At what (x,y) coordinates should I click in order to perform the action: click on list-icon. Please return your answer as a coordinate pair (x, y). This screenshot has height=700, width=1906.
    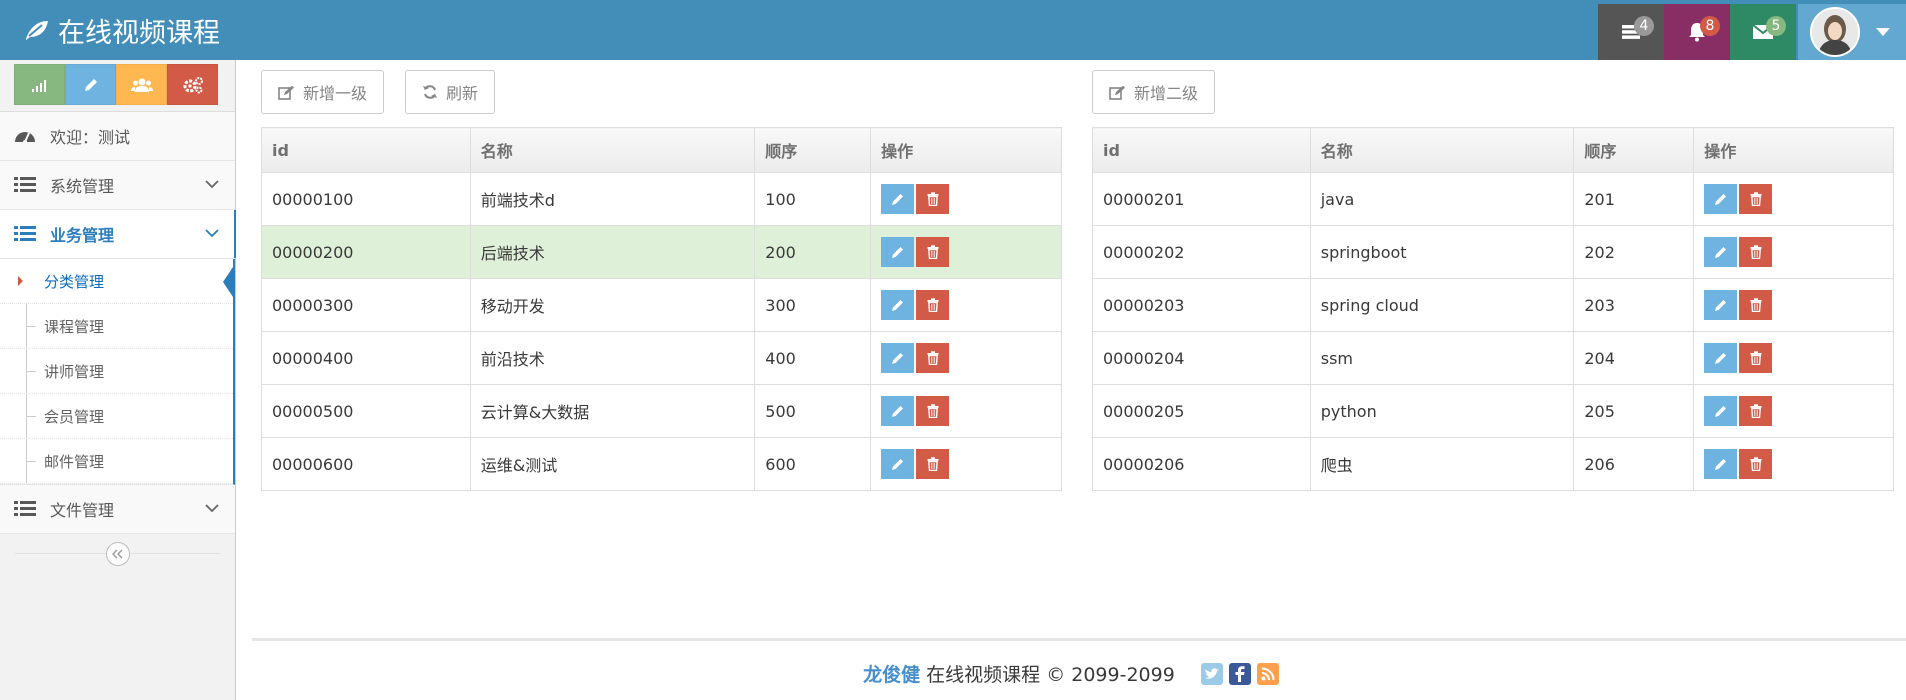
    Looking at the image, I should click on (25, 508).